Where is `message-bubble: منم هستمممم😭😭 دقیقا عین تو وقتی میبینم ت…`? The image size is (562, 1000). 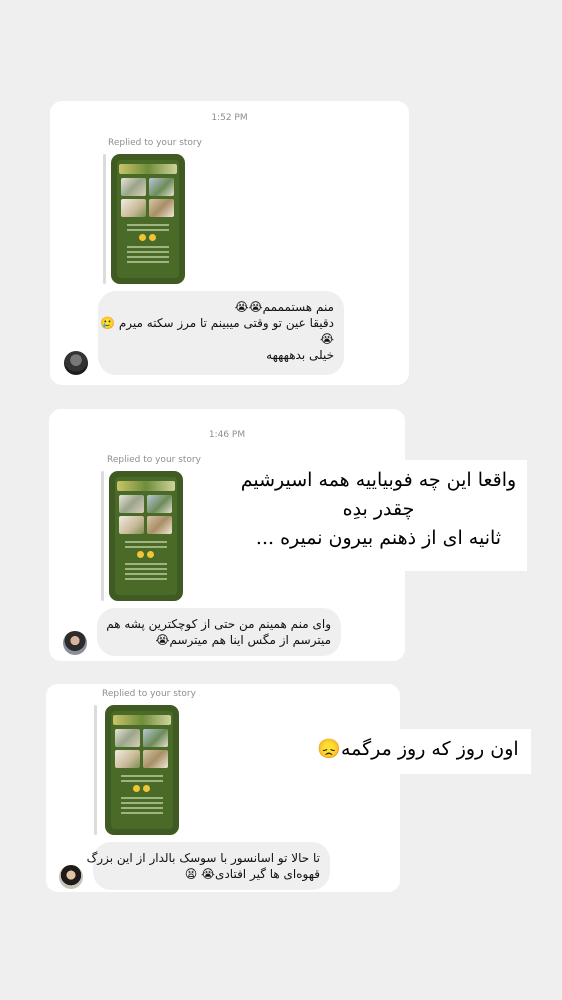
message-bubble: منم هستمممم😭😭 دقیقا عین تو وقتی میبینم ت… is located at coordinates (221, 333).